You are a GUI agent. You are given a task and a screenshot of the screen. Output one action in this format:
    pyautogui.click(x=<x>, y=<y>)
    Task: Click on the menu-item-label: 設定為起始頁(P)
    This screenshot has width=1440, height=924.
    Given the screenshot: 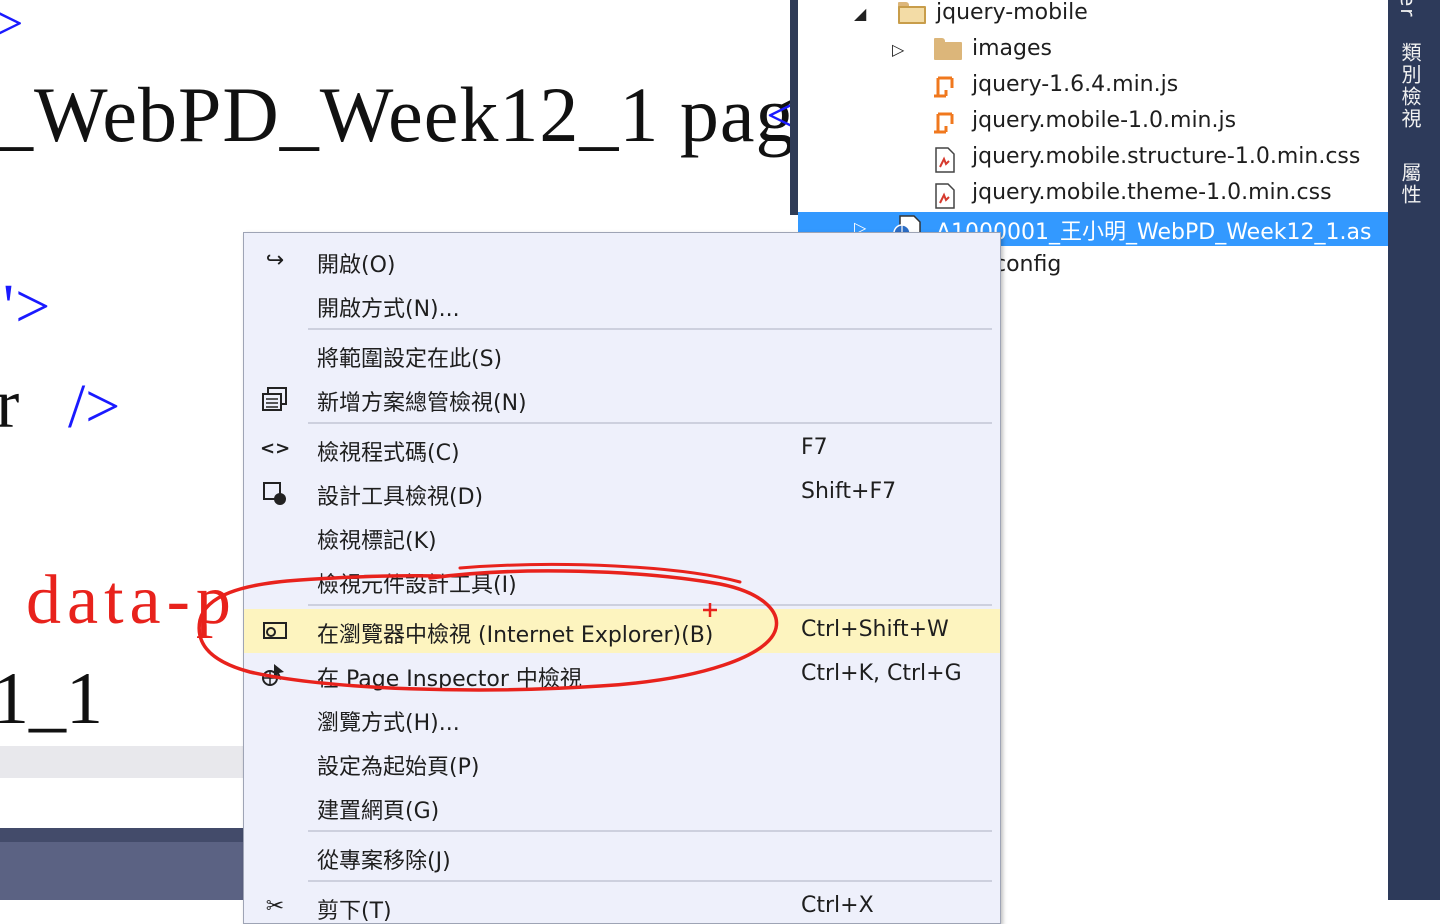 What is the action you would take?
    pyautogui.click(x=398, y=767)
    